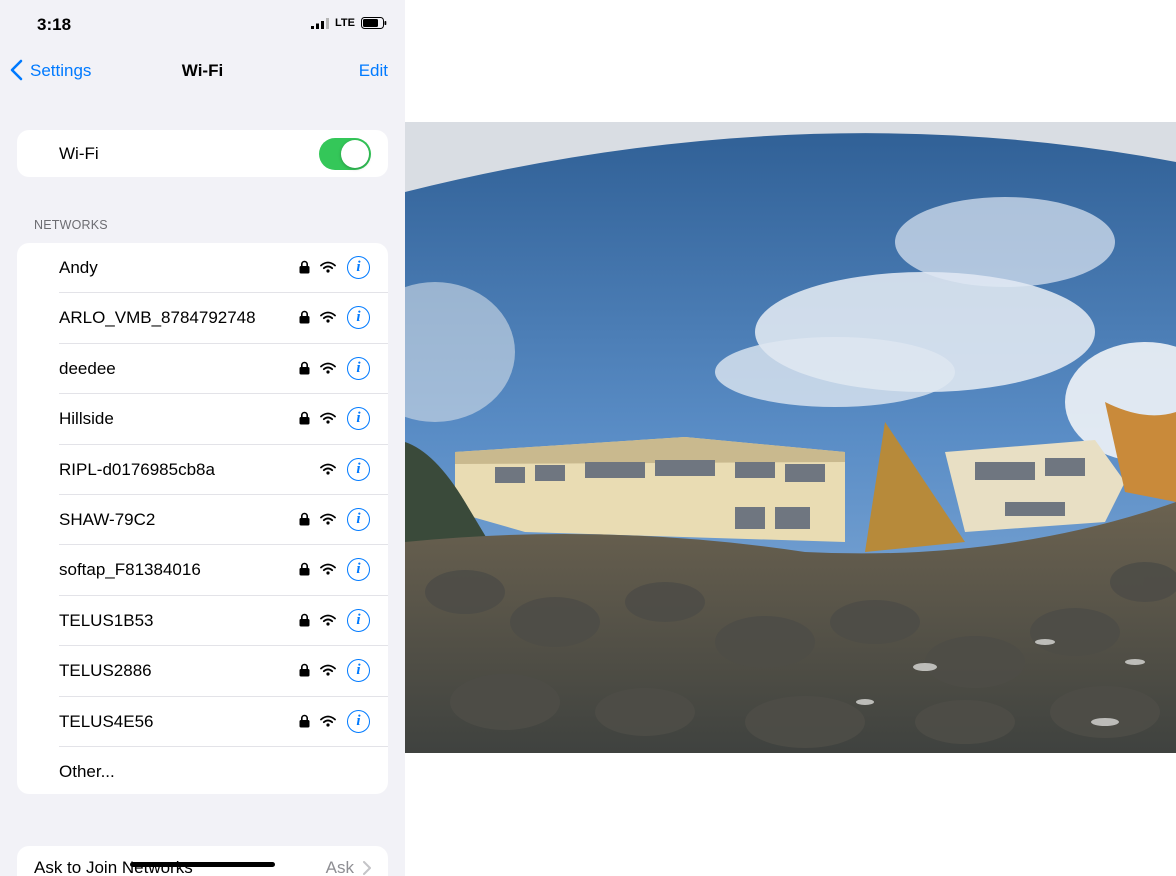 This screenshot has width=1176, height=876. I want to click on network-name: Andy, so click(78, 267).